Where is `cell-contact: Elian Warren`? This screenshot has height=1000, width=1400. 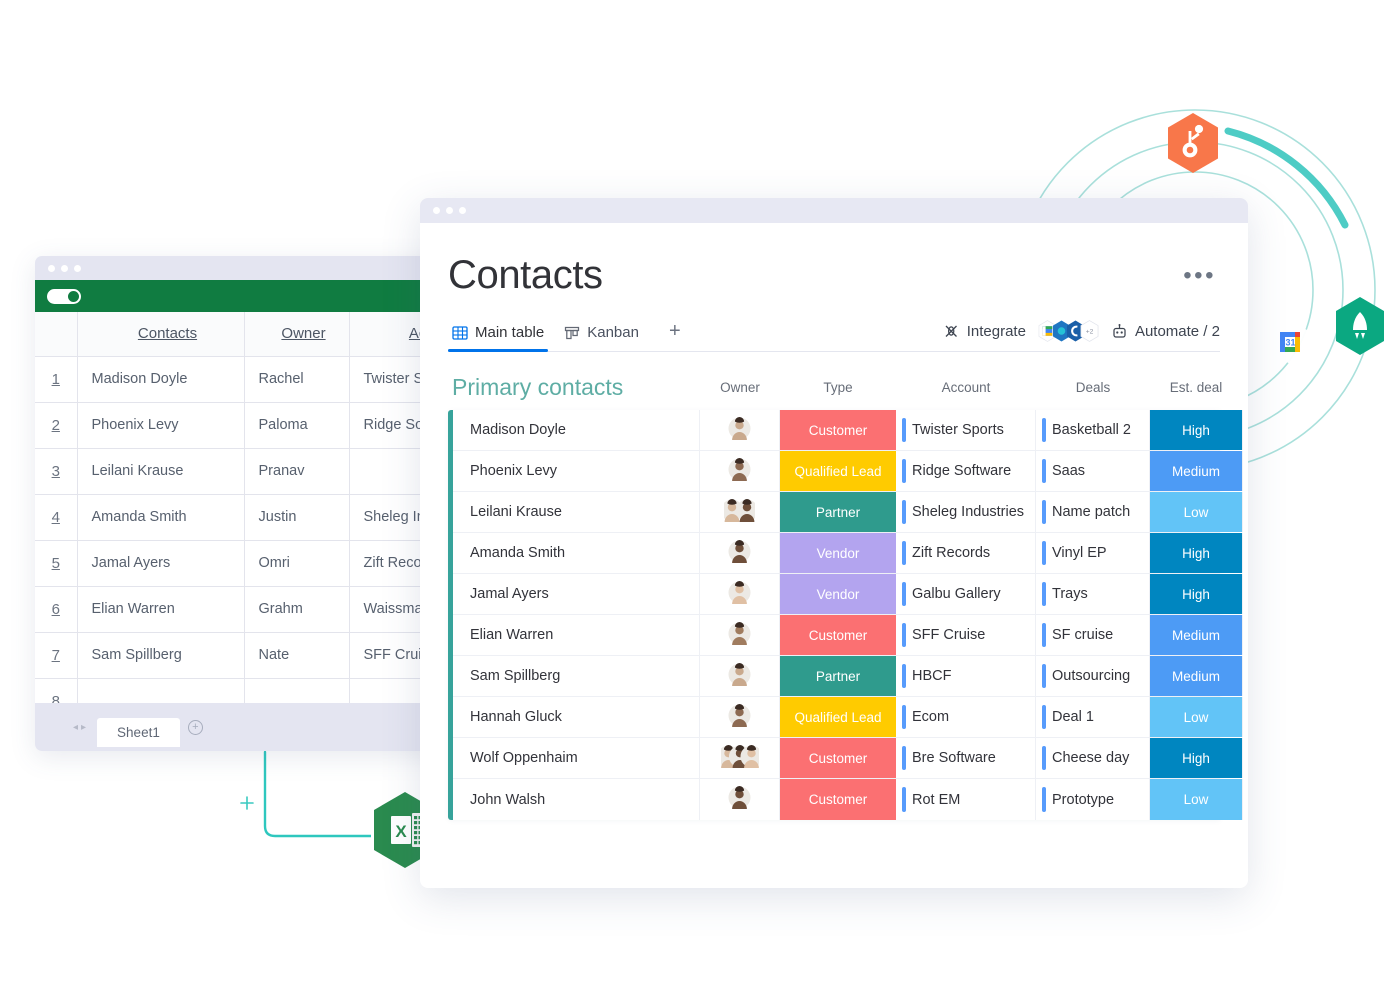
cell-contact: Elian Warren is located at coordinates (161, 609).